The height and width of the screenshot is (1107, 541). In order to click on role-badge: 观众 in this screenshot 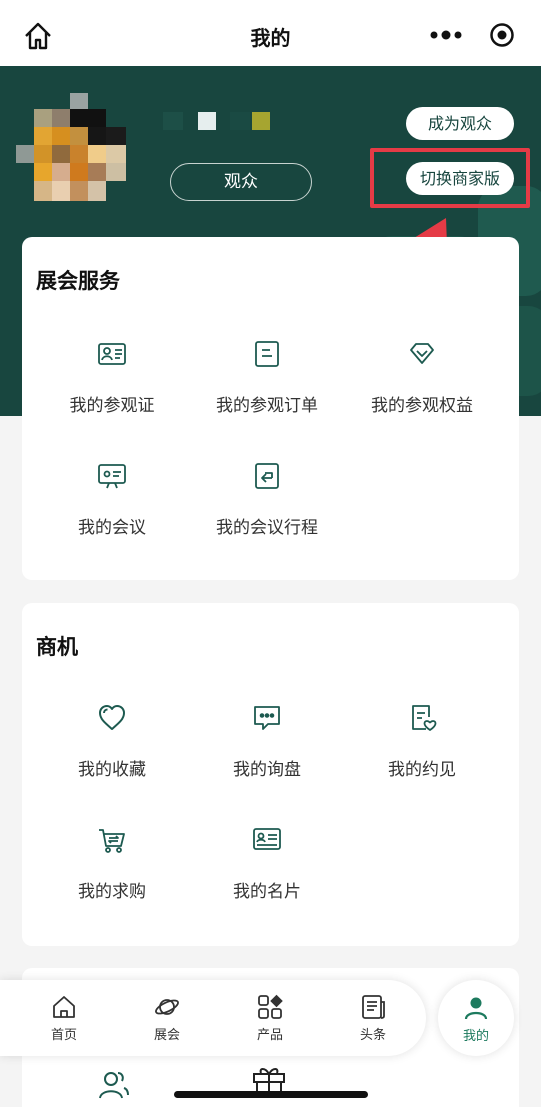, I will do `click(241, 182)`.